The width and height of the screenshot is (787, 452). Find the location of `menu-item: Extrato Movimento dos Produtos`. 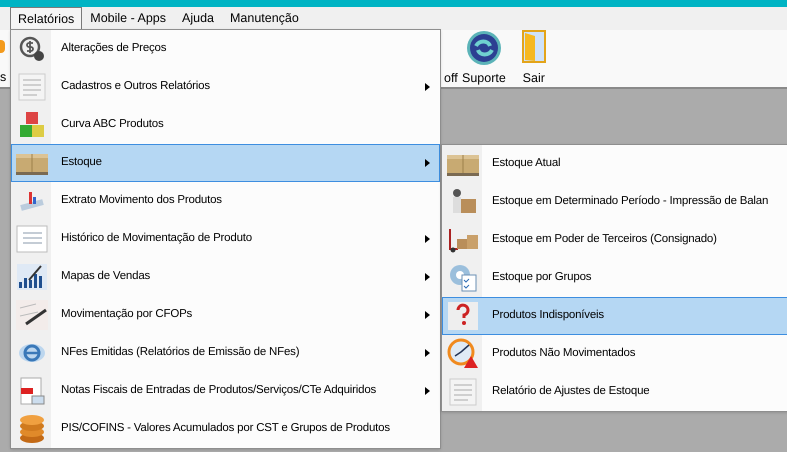

menu-item: Extrato Movimento dos Produtos is located at coordinates (225, 201).